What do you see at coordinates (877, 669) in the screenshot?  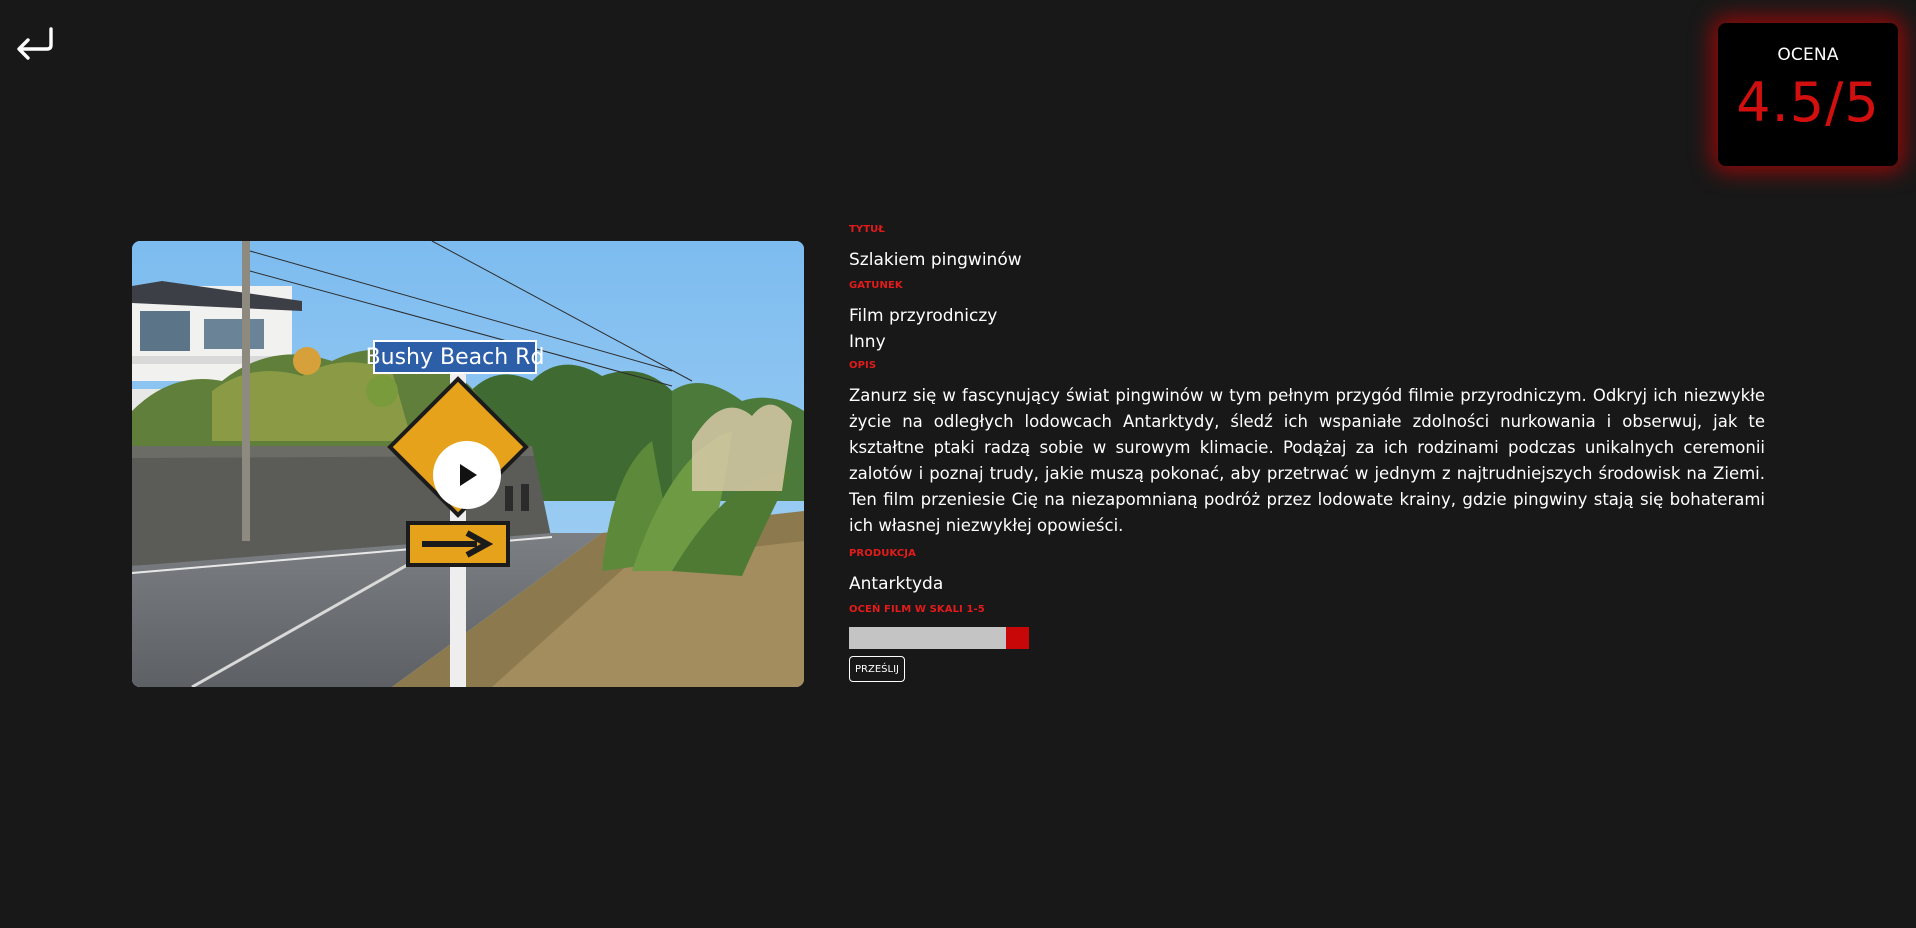 I see `submit-rating-button: PRZEŚLIJ` at bounding box center [877, 669].